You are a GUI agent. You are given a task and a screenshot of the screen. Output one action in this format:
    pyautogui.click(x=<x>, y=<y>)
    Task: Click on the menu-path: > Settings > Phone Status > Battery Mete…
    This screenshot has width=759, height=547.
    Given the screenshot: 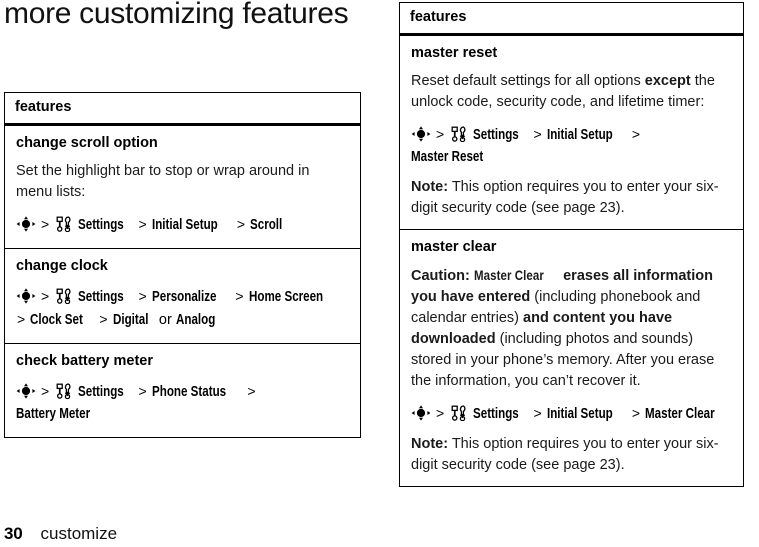 What is the action you would take?
    pyautogui.click(x=182, y=402)
    